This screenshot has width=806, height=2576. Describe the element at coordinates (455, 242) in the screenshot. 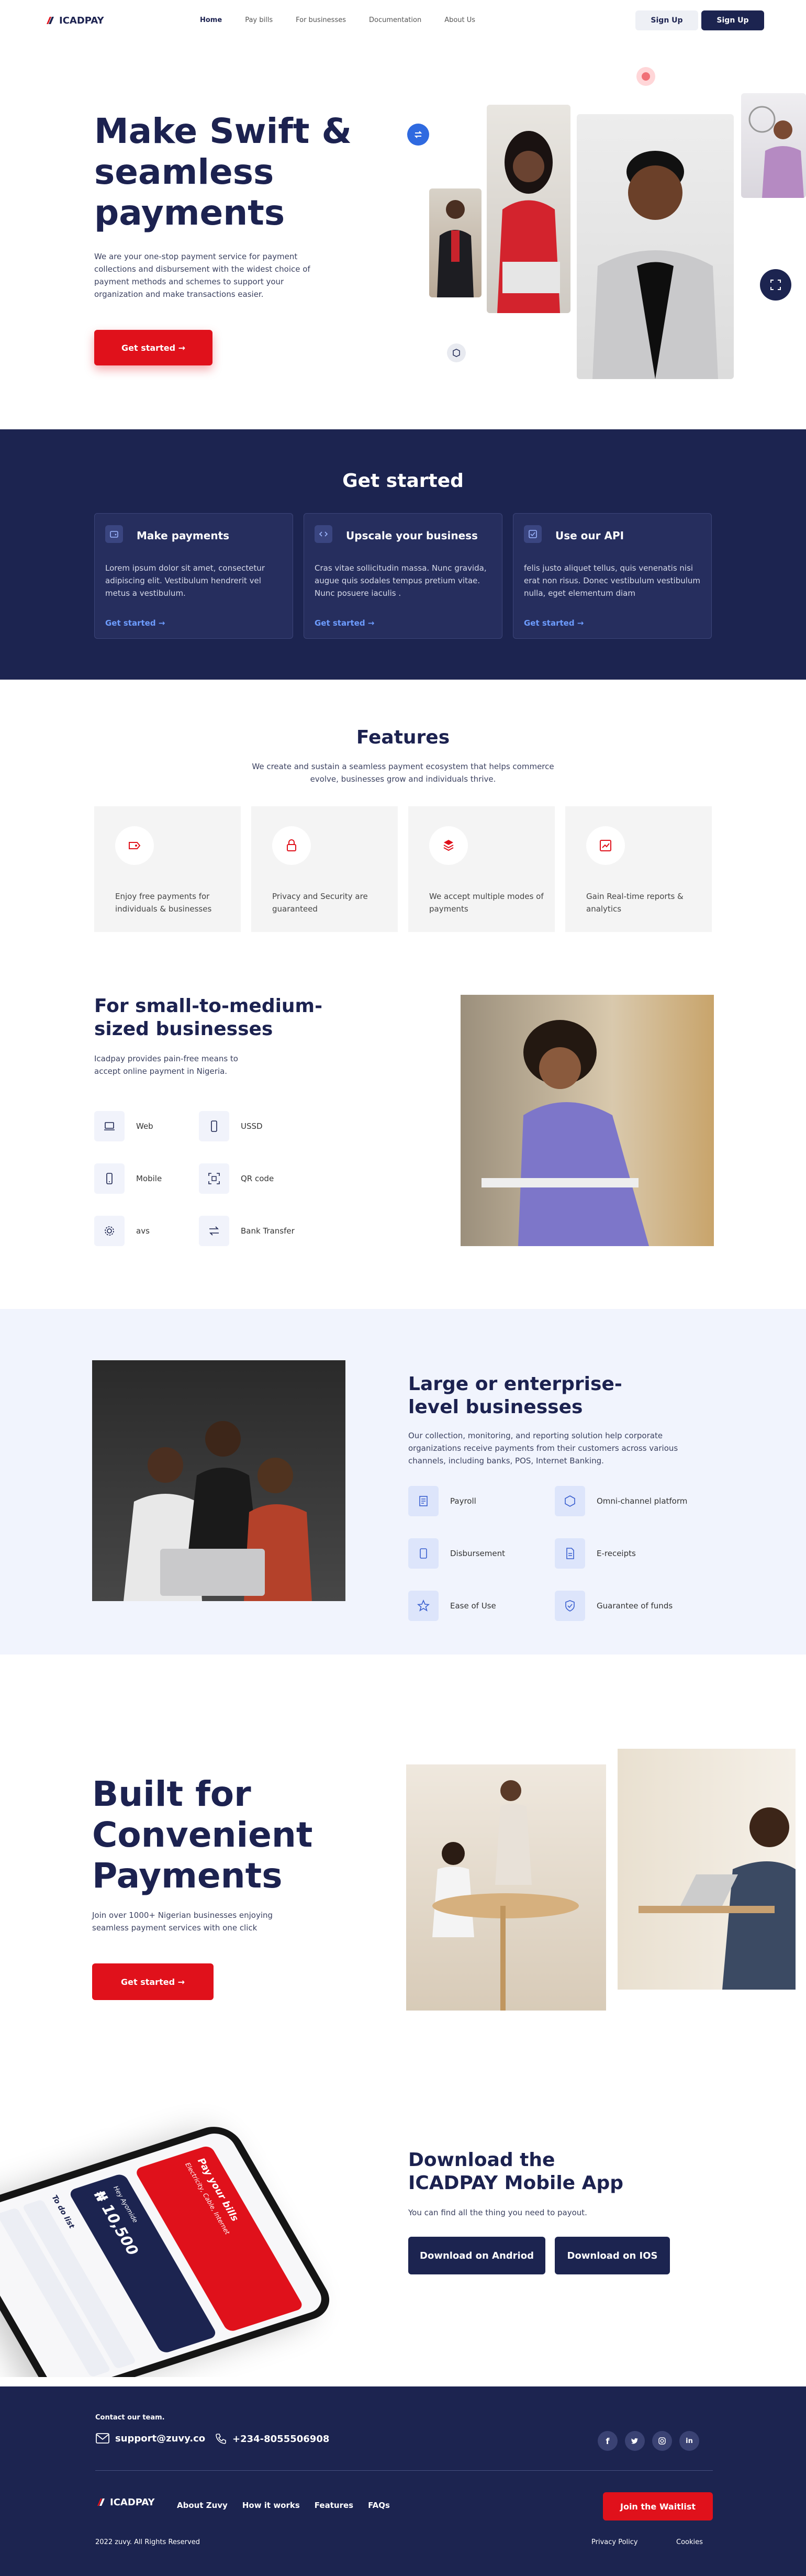

I see `hero-photo-man` at that location.